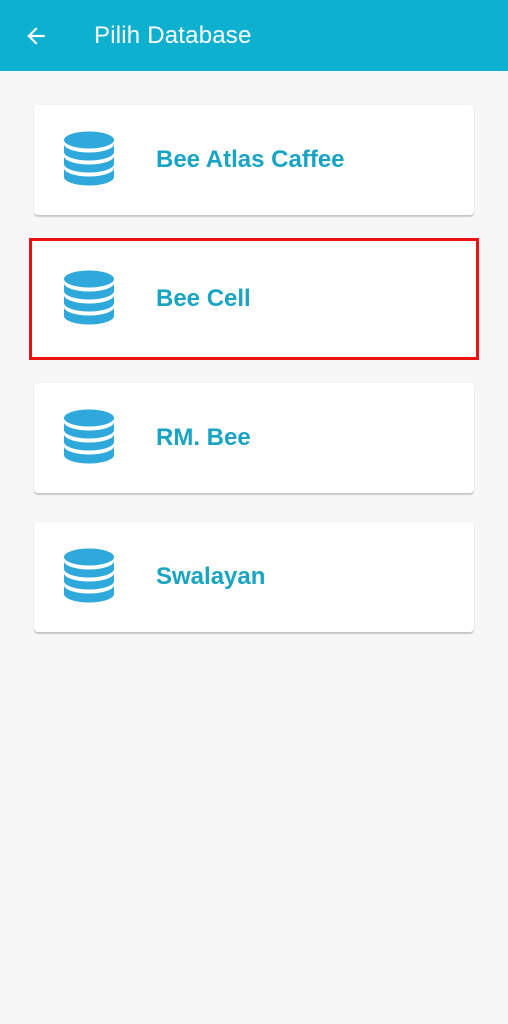  I want to click on page-title: Pilih Database, so click(173, 35).